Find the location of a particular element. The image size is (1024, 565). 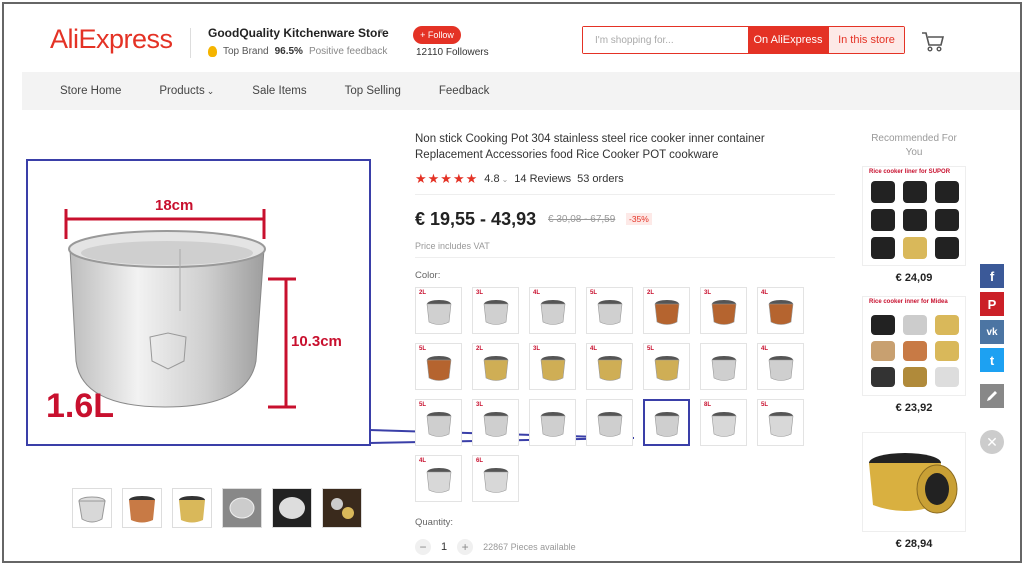

swatch-size-label: 6L is located at coordinates (480, 461).